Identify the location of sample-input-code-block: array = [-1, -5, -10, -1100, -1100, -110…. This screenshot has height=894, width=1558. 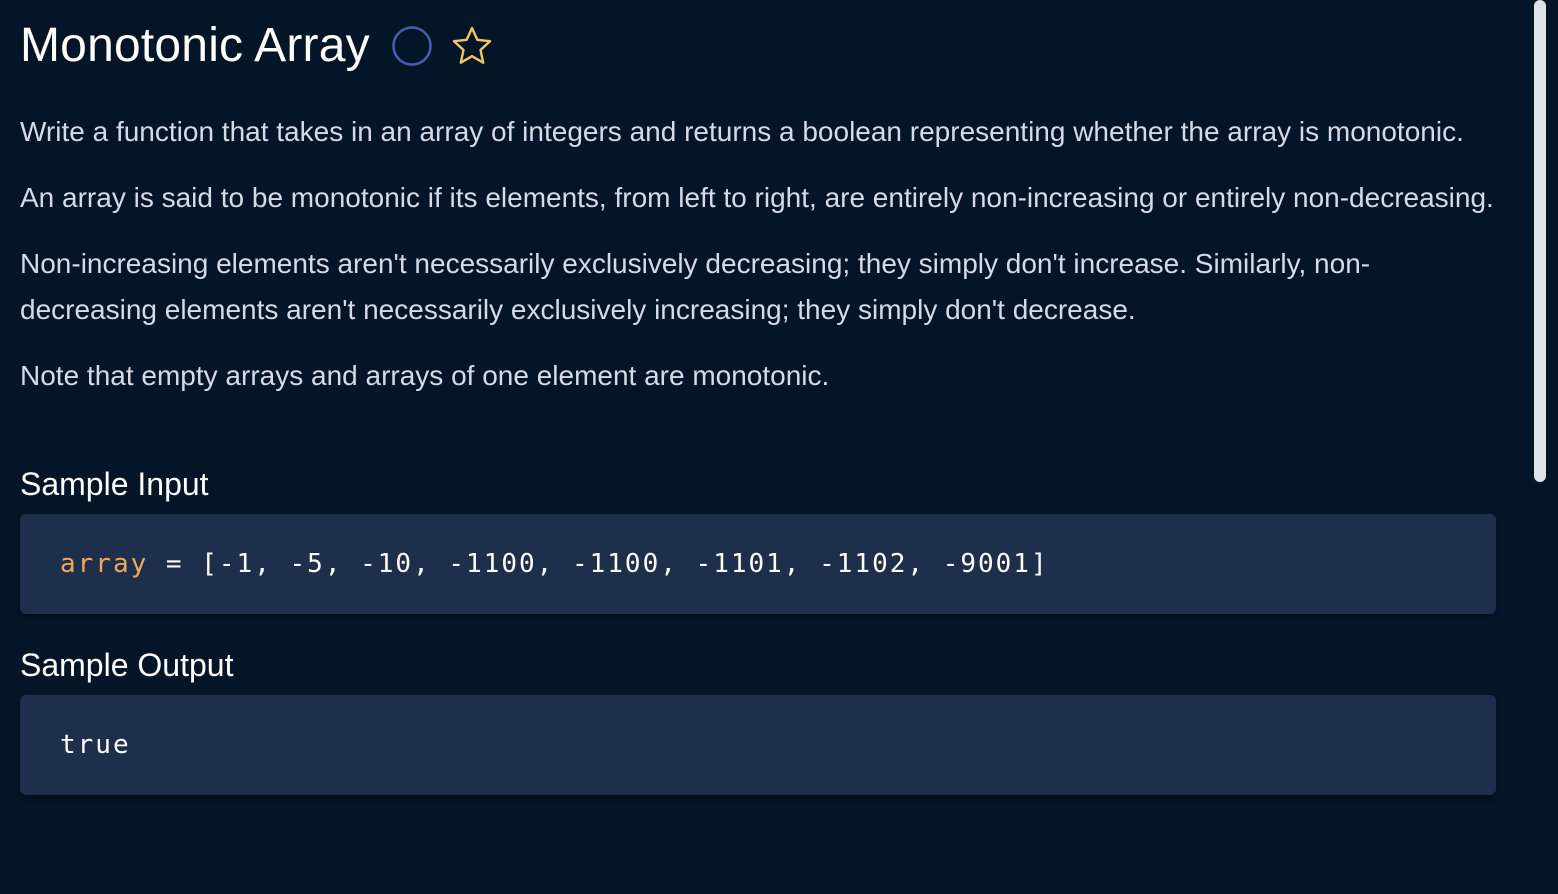
(758, 564).